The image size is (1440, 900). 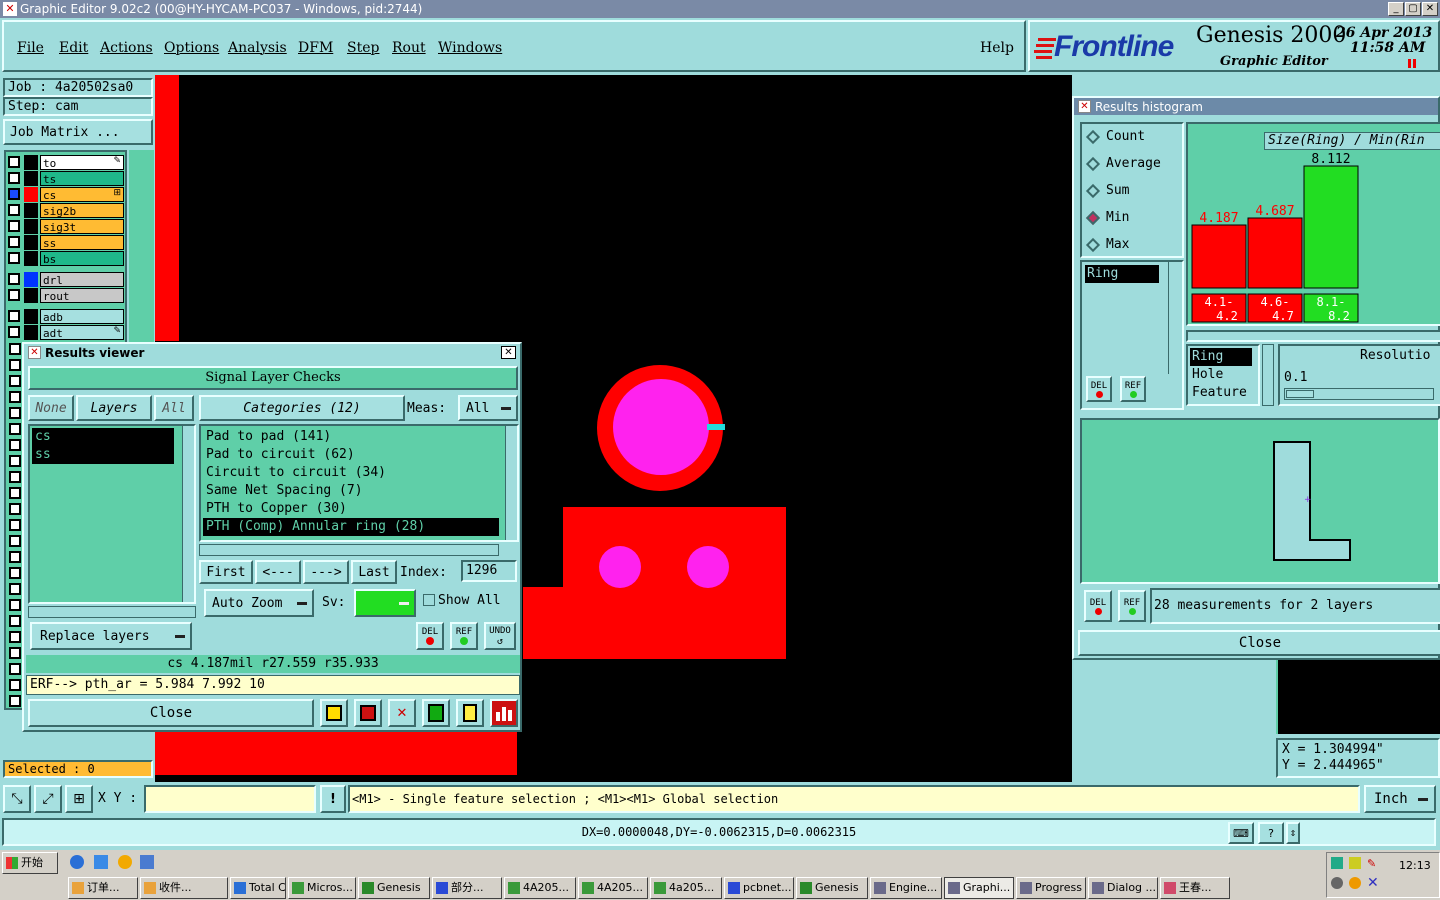 I want to click on mode-radio-sum: Sum, so click(x=1133, y=192).